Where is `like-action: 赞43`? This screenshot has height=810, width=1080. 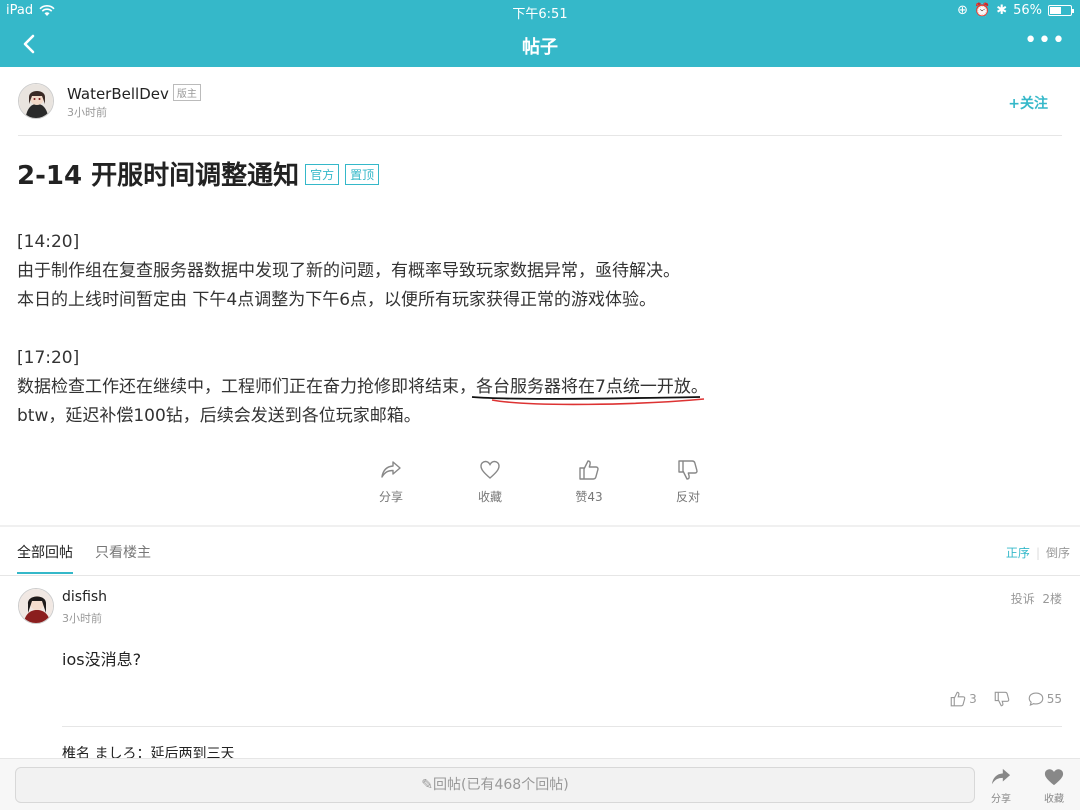 like-action: 赞43 is located at coordinates (589, 481).